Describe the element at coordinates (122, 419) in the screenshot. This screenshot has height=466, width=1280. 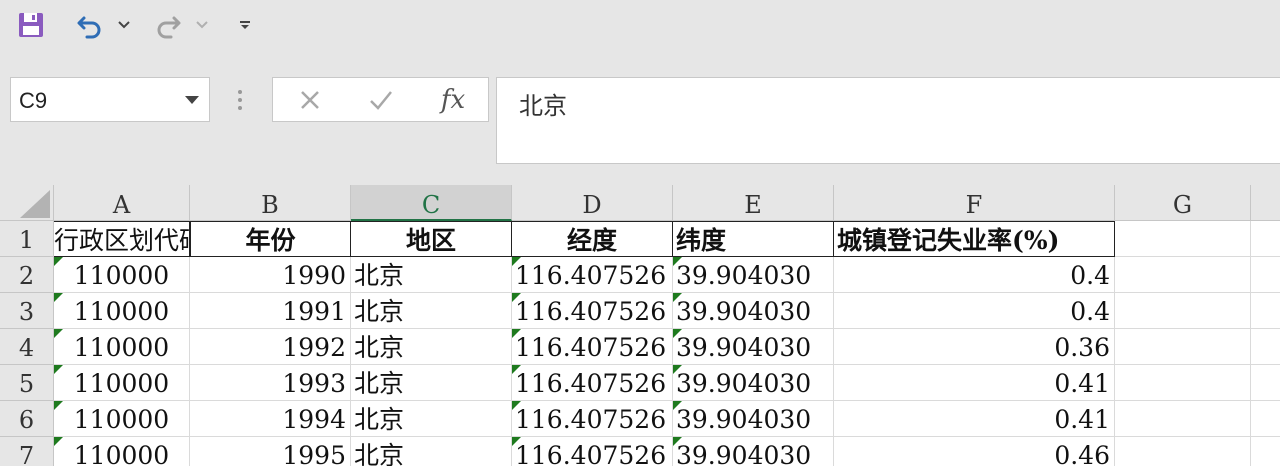
I see `cell-a6: 110000` at that location.